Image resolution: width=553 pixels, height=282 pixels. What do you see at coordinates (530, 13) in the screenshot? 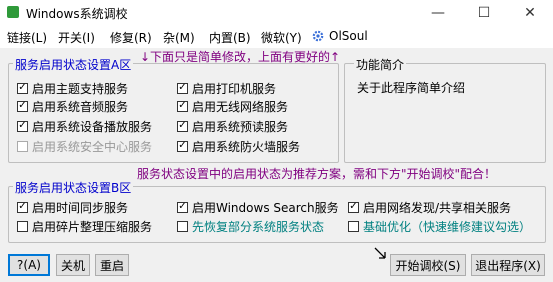
I see `close-button: ✕` at bounding box center [530, 13].